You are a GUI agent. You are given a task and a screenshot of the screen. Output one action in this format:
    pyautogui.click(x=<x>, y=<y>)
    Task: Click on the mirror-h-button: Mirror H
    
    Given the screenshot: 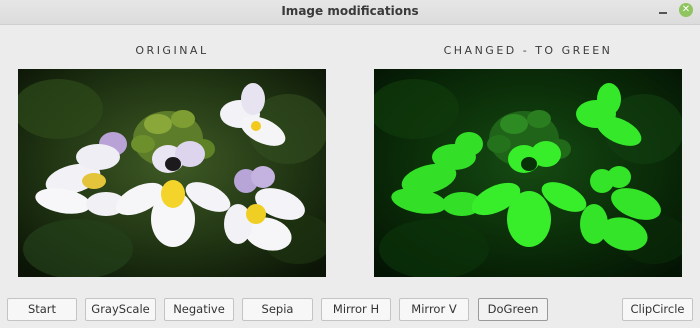 What is the action you would take?
    pyautogui.click(x=356, y=309)
    